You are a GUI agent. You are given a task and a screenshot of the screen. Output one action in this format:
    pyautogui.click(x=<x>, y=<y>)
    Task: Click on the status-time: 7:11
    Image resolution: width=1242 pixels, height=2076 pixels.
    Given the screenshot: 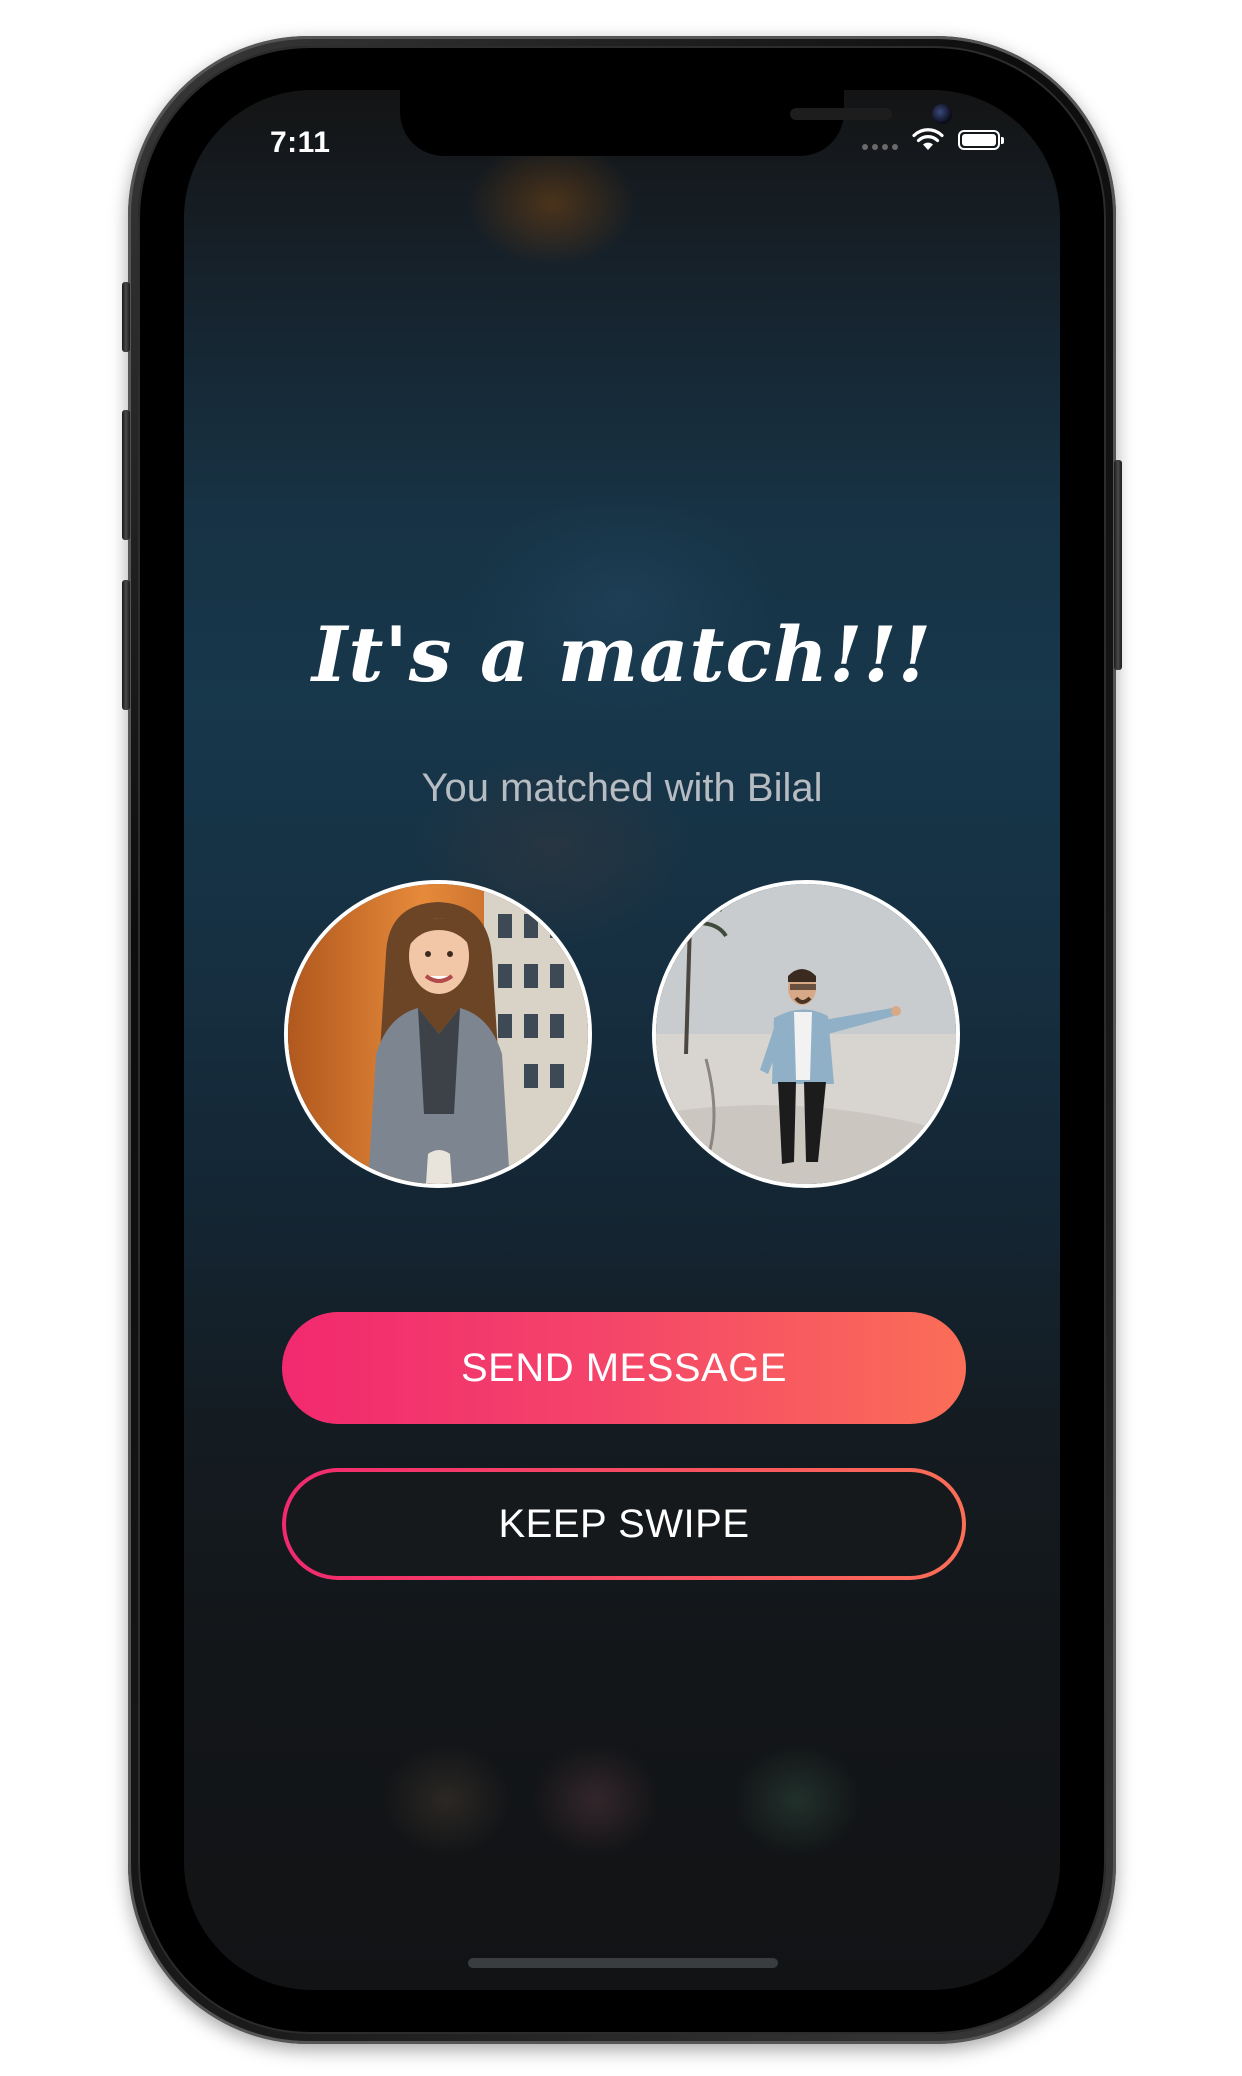 What is the action you would take?
    pyautogui.click(x=300, y=142)
    